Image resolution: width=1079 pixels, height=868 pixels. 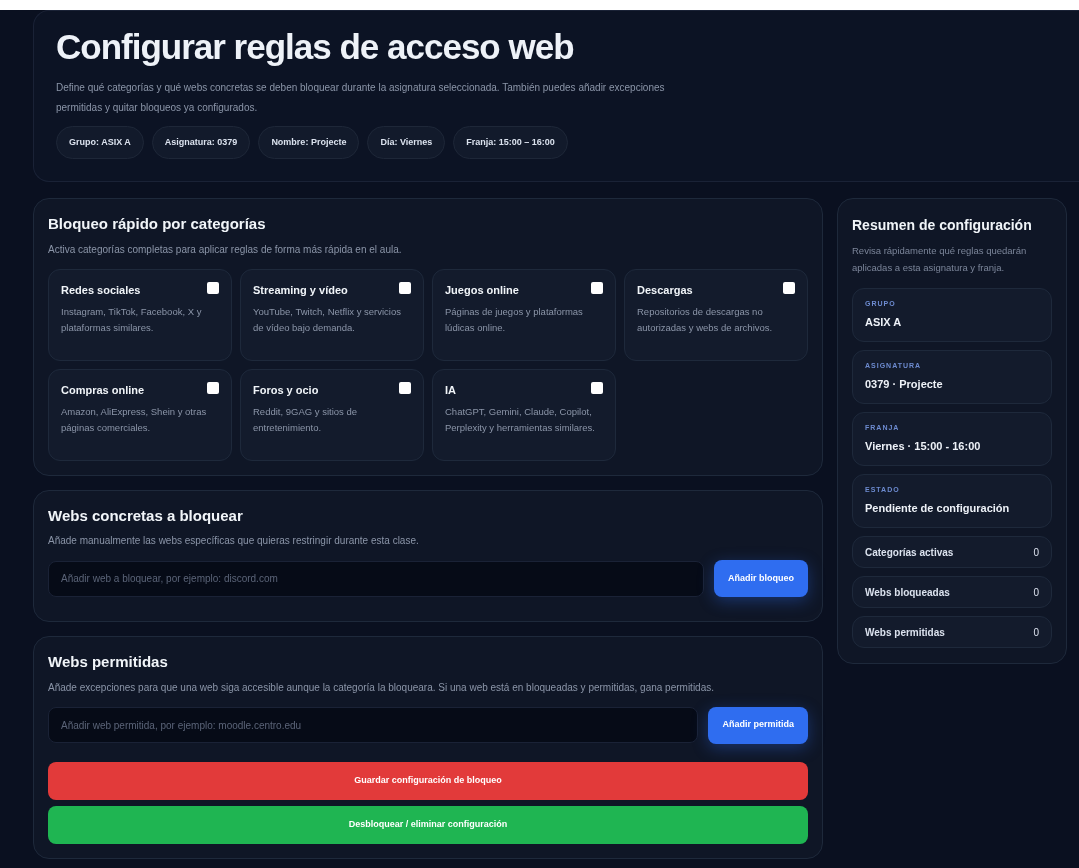 What do you see at coordinates (146, 515) in the screenshot?
I see `section-title: Webs concretas a bloquear` at bounding box center [146, 515].